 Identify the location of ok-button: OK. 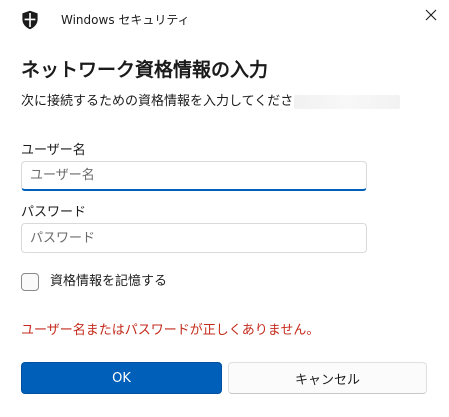
(121, 378).